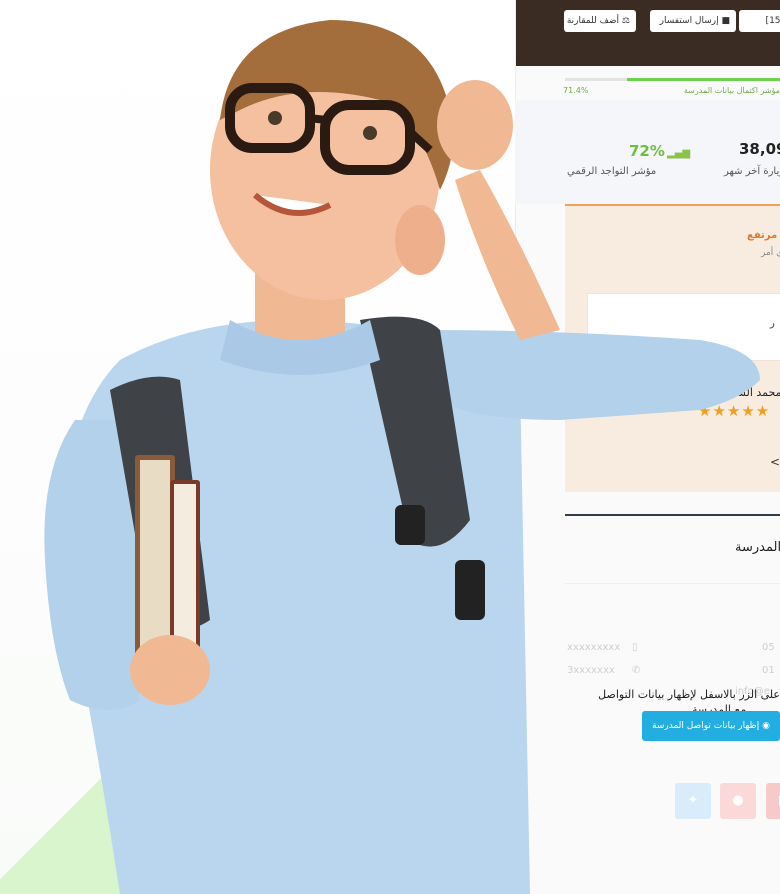 Image resolution: width=780 pixels, height=894 pixels. I want to click on contact-info-text-line-1: على الزر بالاسفل لإظهار بيانات التواصل, so click(689, 694).